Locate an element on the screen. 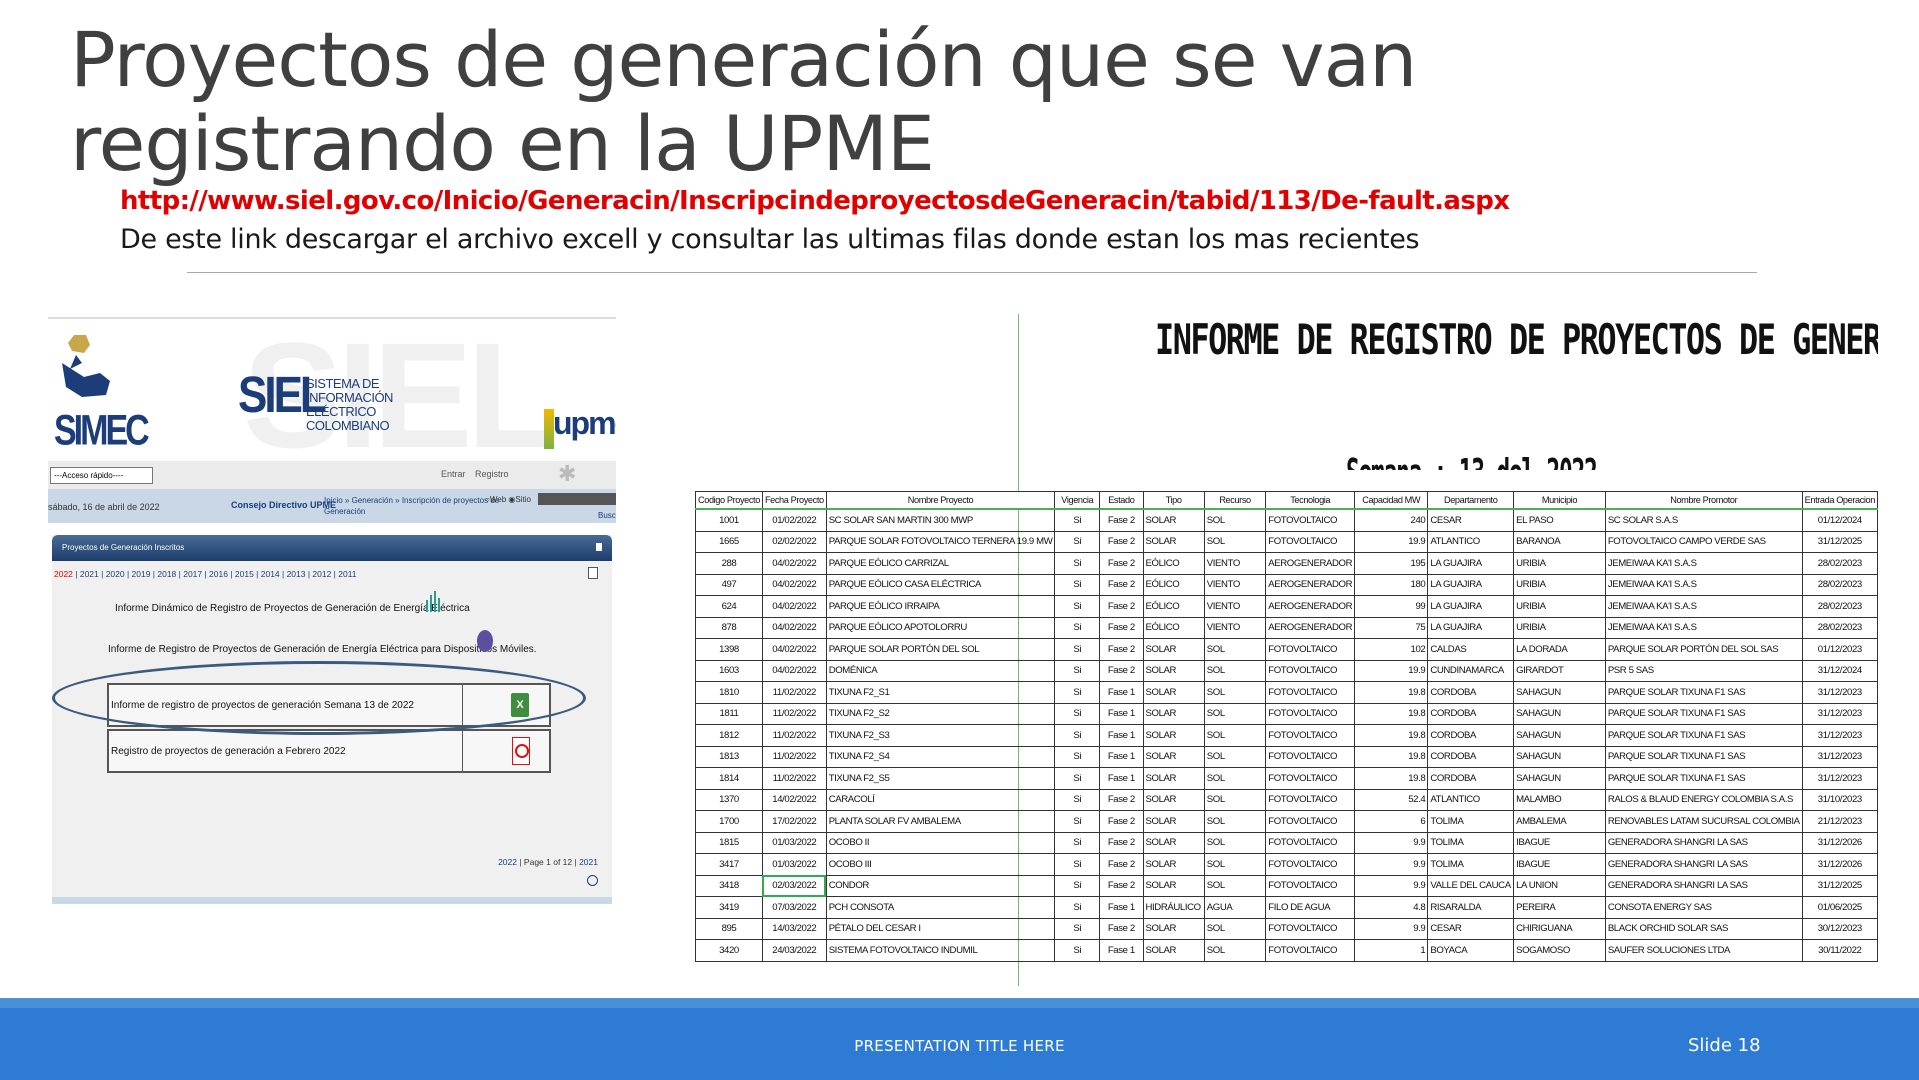 The width and height of the screenshot is (1919, 1080). panel-menu-icon is located at coordinates (599, 547).